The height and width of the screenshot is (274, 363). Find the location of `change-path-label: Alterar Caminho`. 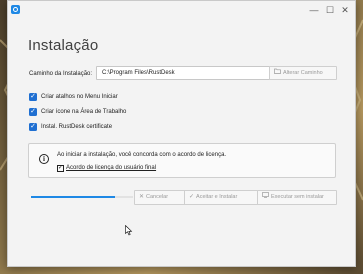

change-path-label: Alterar Caminho is located at coordinates (303, 73).